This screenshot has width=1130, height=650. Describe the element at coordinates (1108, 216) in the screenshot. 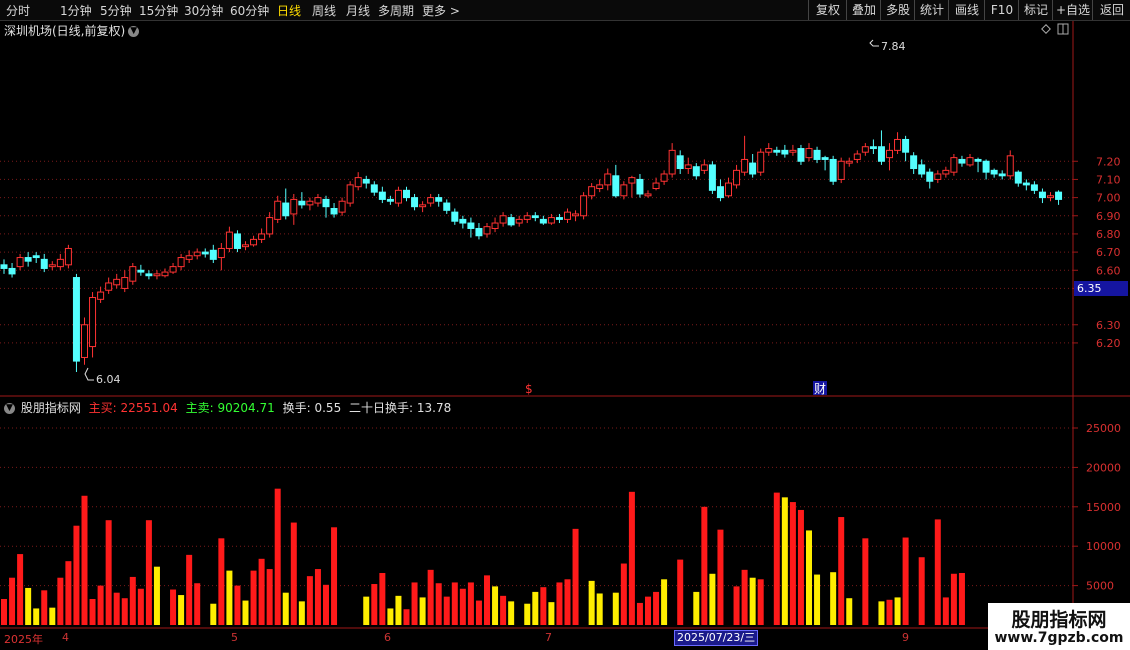

I see `price-tick-label: 6.90` at that location.